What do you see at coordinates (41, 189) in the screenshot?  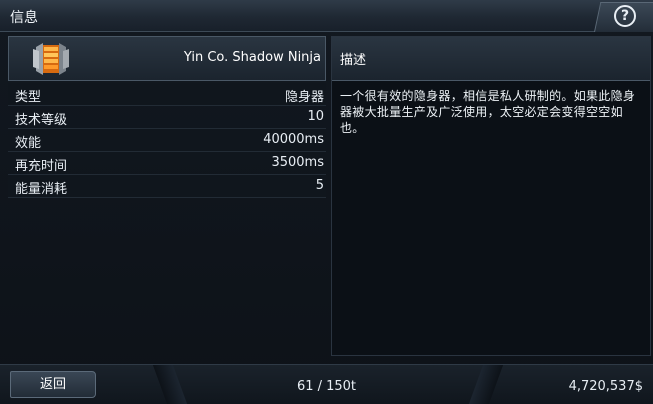 I see `stat-label: 能量消耗` at bounding box center [41, 189].